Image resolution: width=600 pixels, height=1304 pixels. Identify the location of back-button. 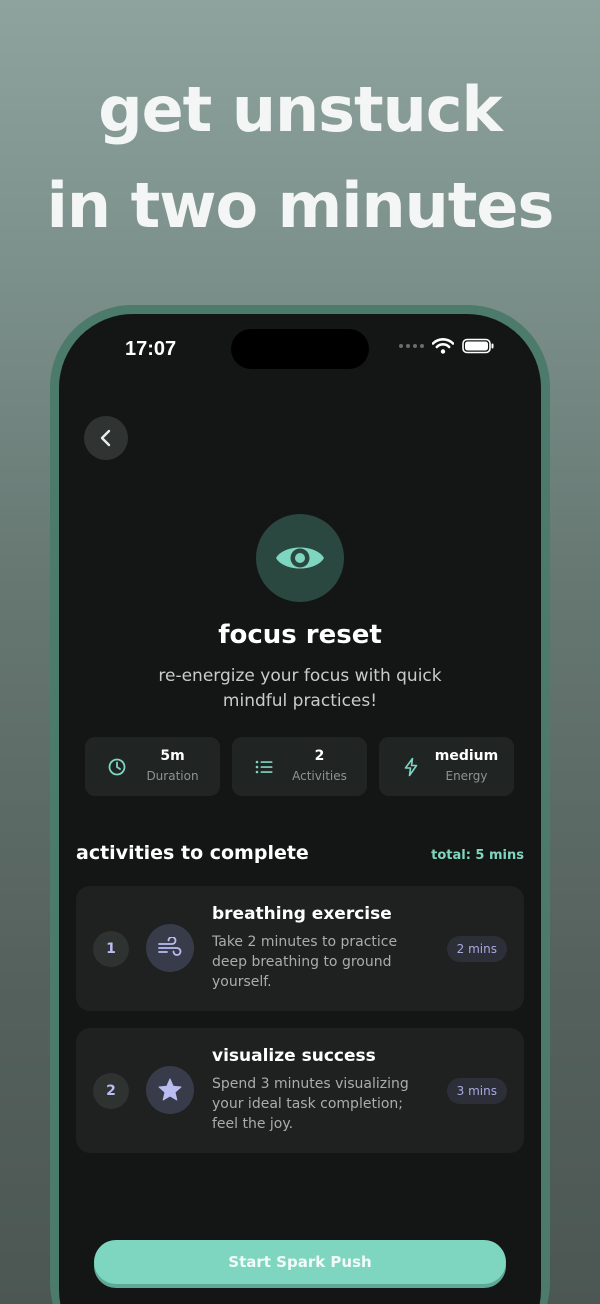
(106, 438).